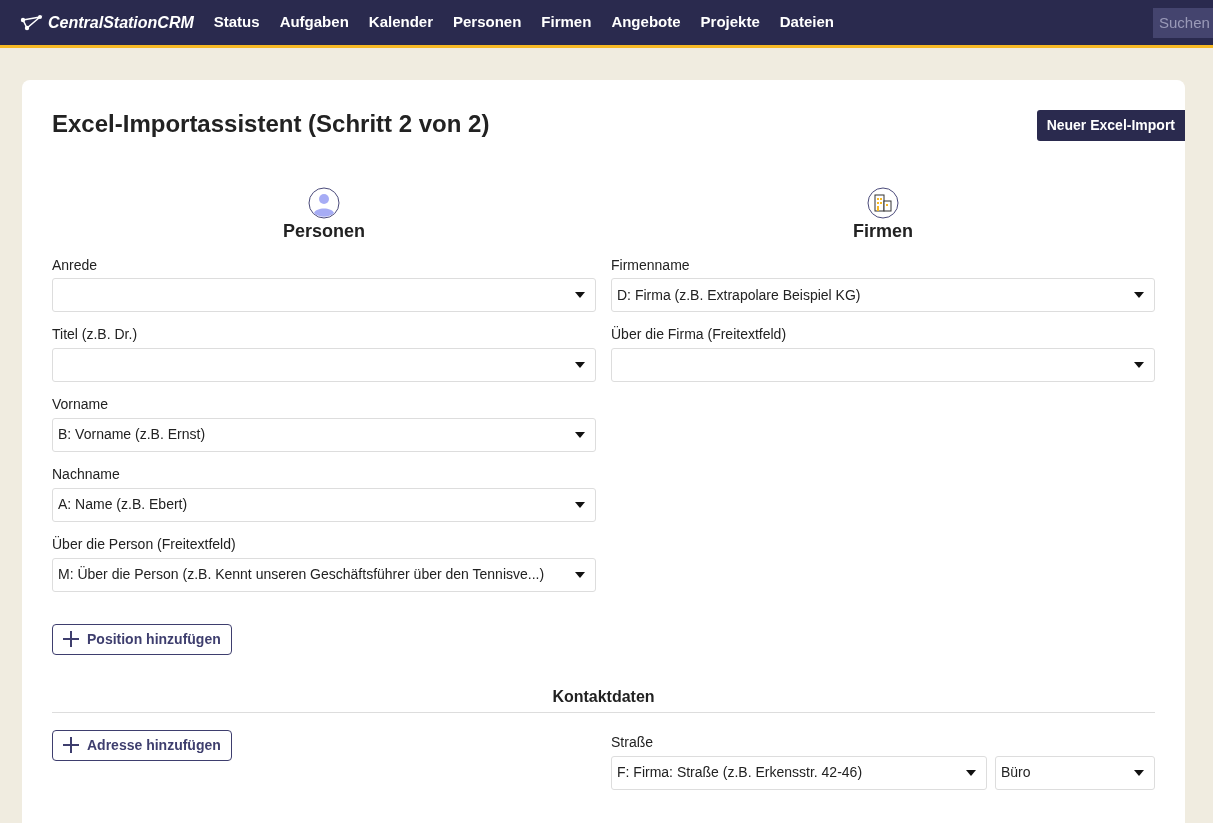  What do you see at coordinates (1110, 125) in the screenshot?
I see `new-import-button: Neuer Excel-Import` at bounding box center [1110, 125].